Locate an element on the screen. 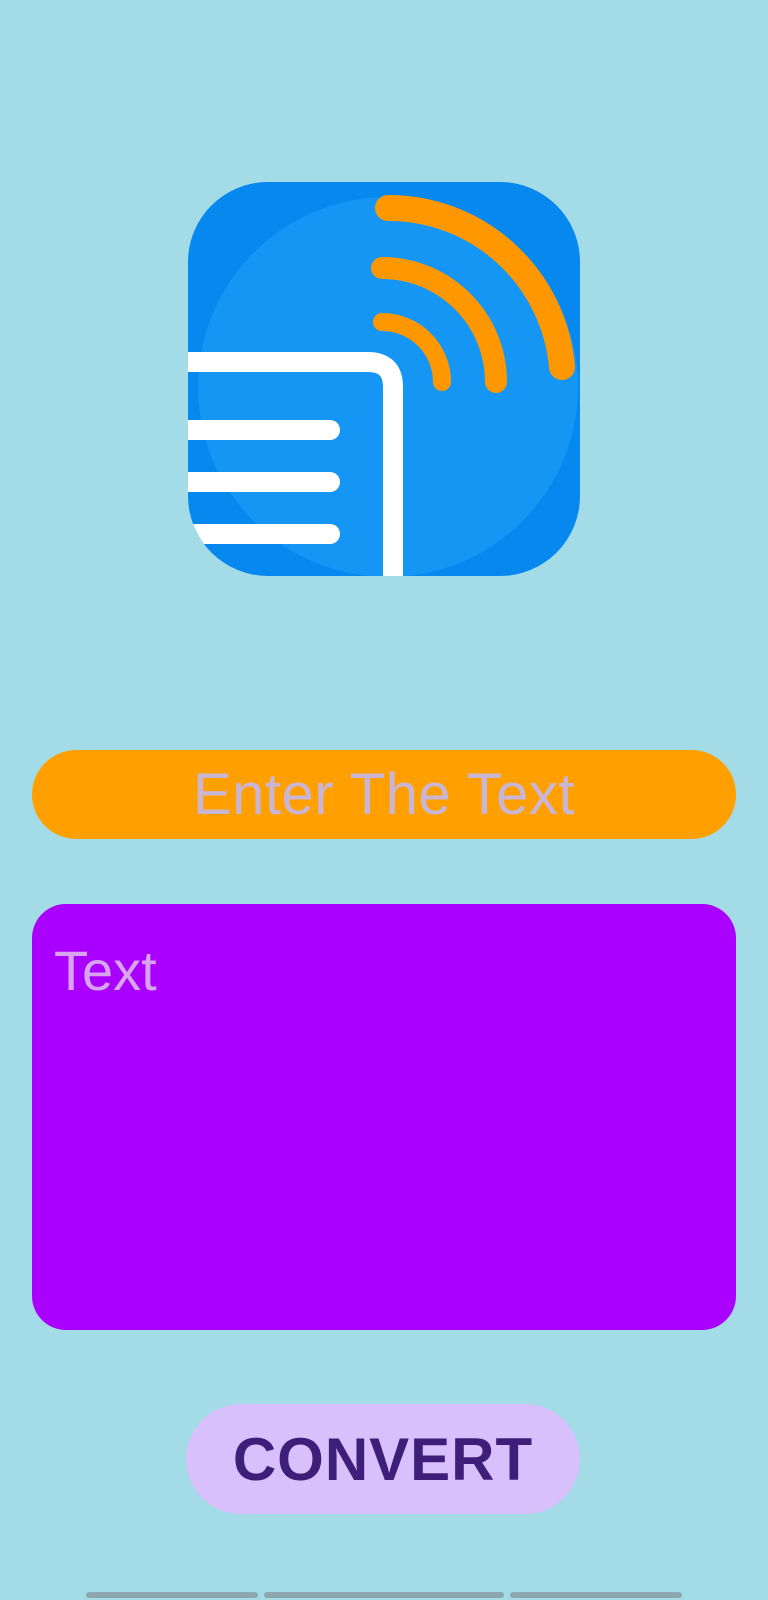  enter-text-label-text: Enter The Text is located at coordinates (384, 794).